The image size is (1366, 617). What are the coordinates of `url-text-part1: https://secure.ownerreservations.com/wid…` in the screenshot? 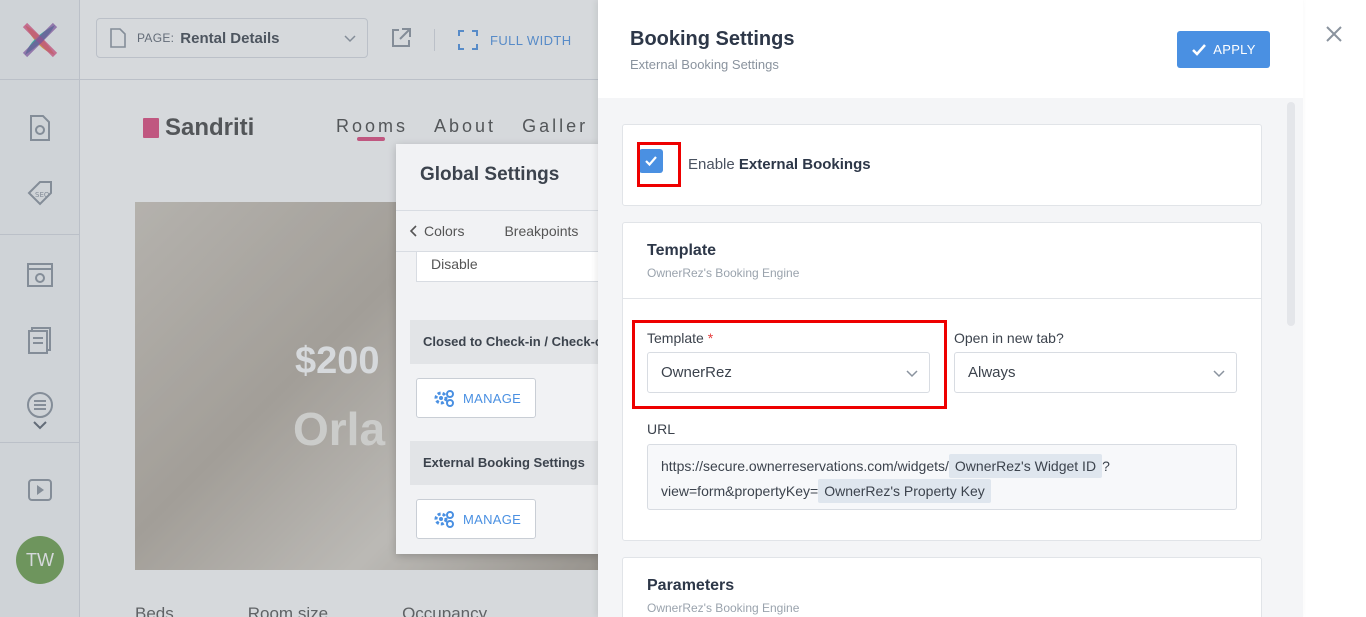 It's located at (805, 466).